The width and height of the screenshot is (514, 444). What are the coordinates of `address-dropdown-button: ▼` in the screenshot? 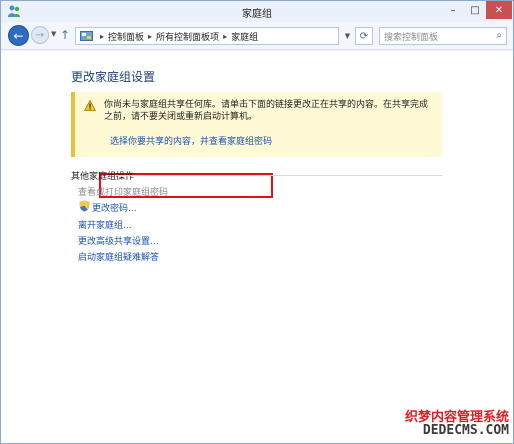 It's located at (347, 36).